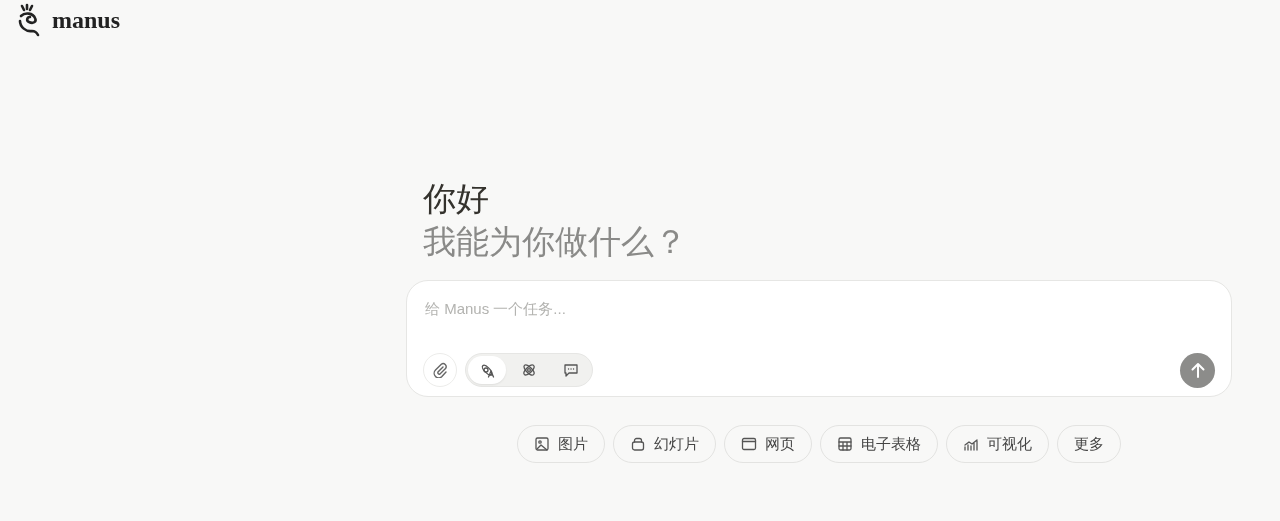 Image resolution: width=1280 pixels, height=521 pixels. What do you see at coordinates (456, 199) in the screenshot?
I see `greeting-title: 你好` at bounding box center [456, 199].